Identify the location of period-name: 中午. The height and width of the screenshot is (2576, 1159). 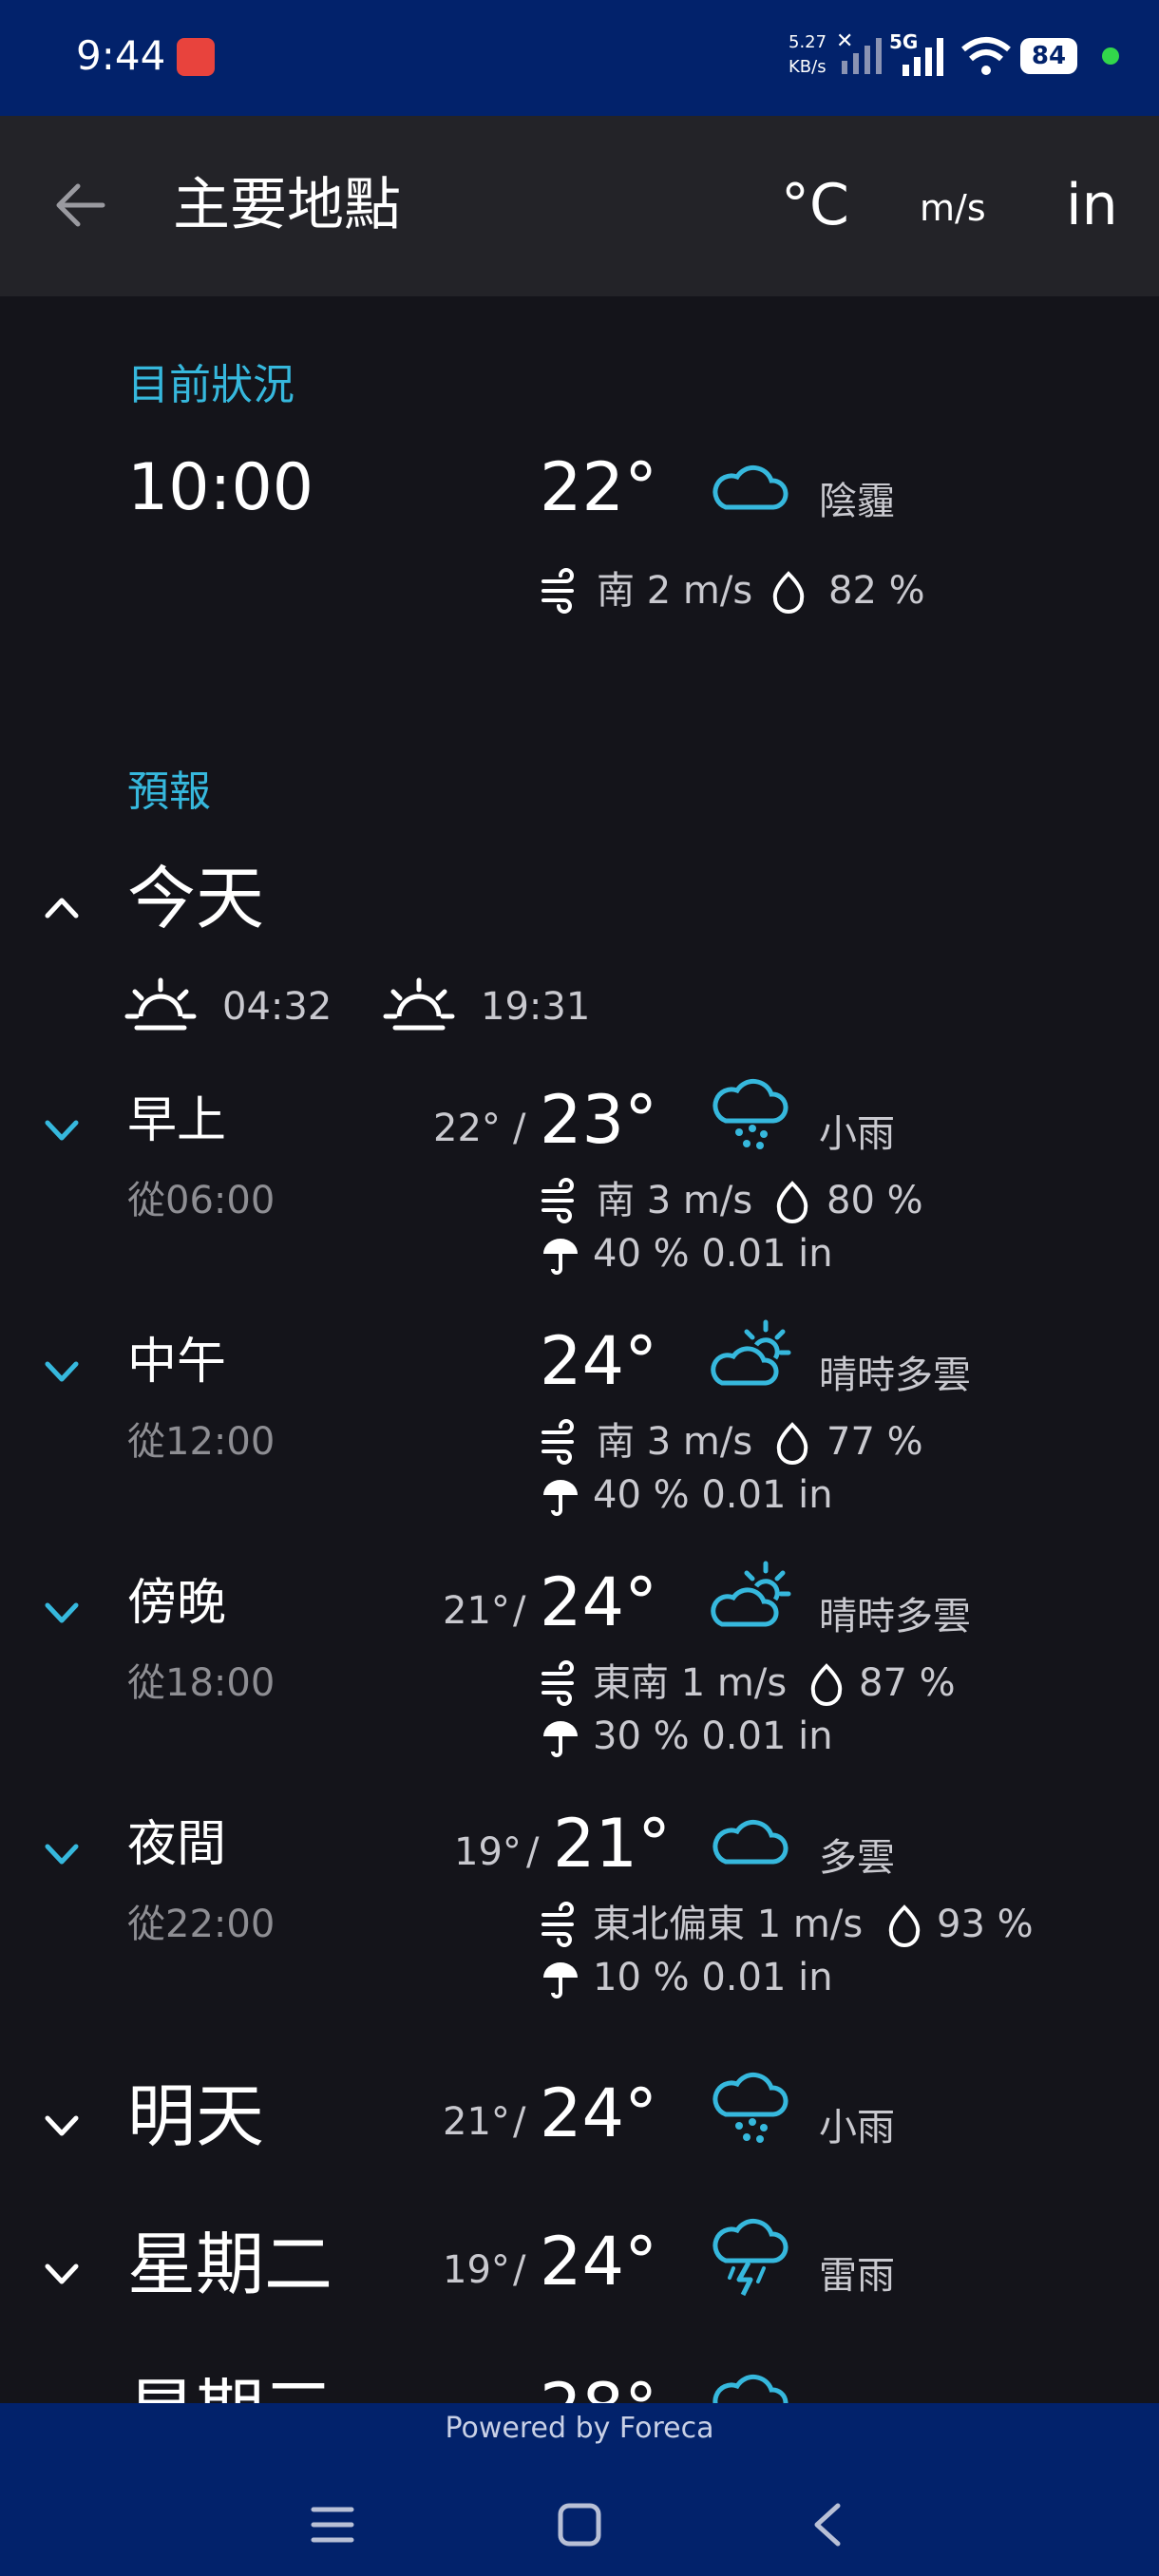
(176, 1362).